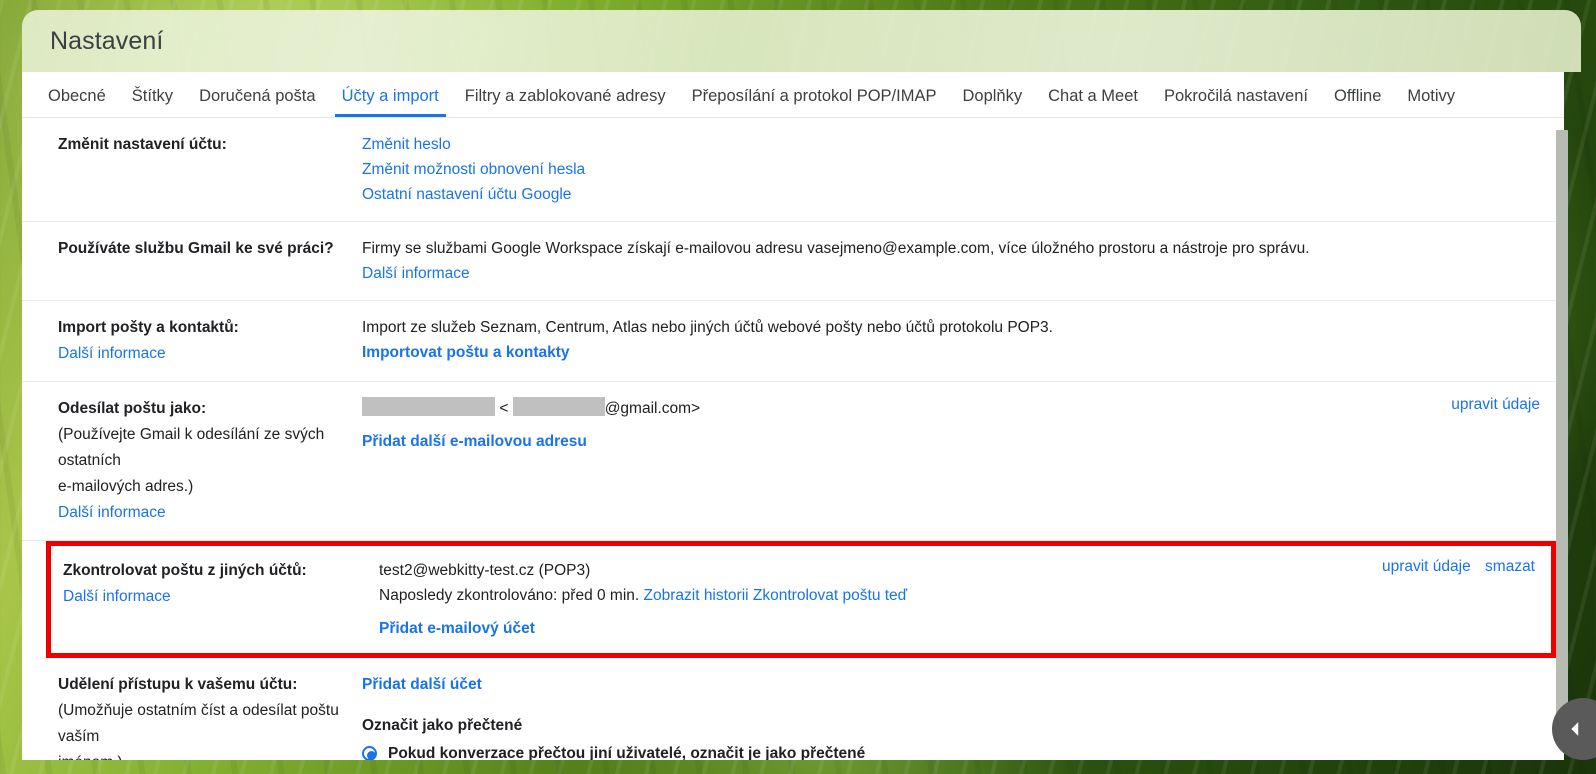 The image size is (1596, 774). What do you see at coordinates (132, 408) in the screenshot?
I see `send-as-label: Odesílat poštu jako:` at bounding box center [132, 408].